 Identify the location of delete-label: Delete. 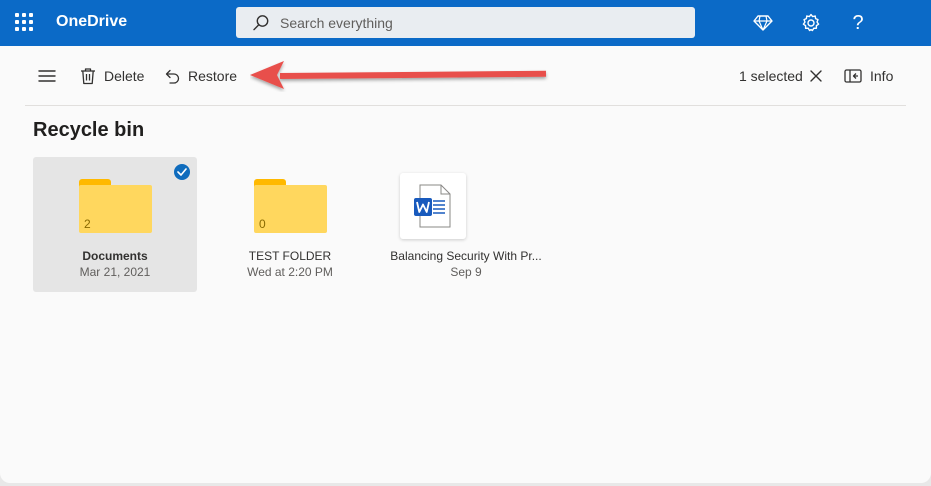
(124, 76).